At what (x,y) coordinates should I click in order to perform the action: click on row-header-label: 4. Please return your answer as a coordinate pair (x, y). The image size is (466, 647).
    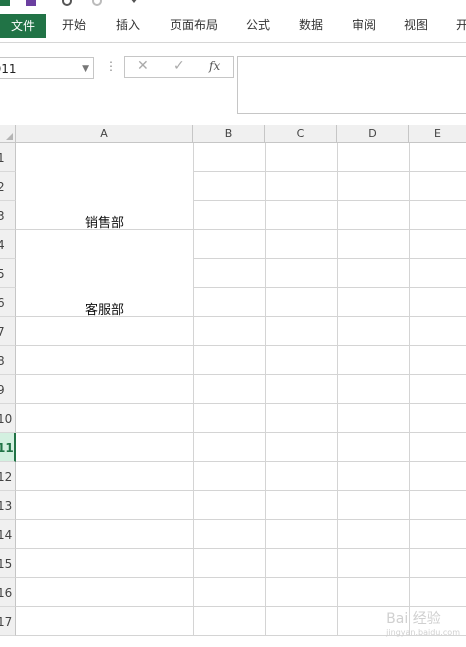
    Looking at the image, I should click on (2, 244).